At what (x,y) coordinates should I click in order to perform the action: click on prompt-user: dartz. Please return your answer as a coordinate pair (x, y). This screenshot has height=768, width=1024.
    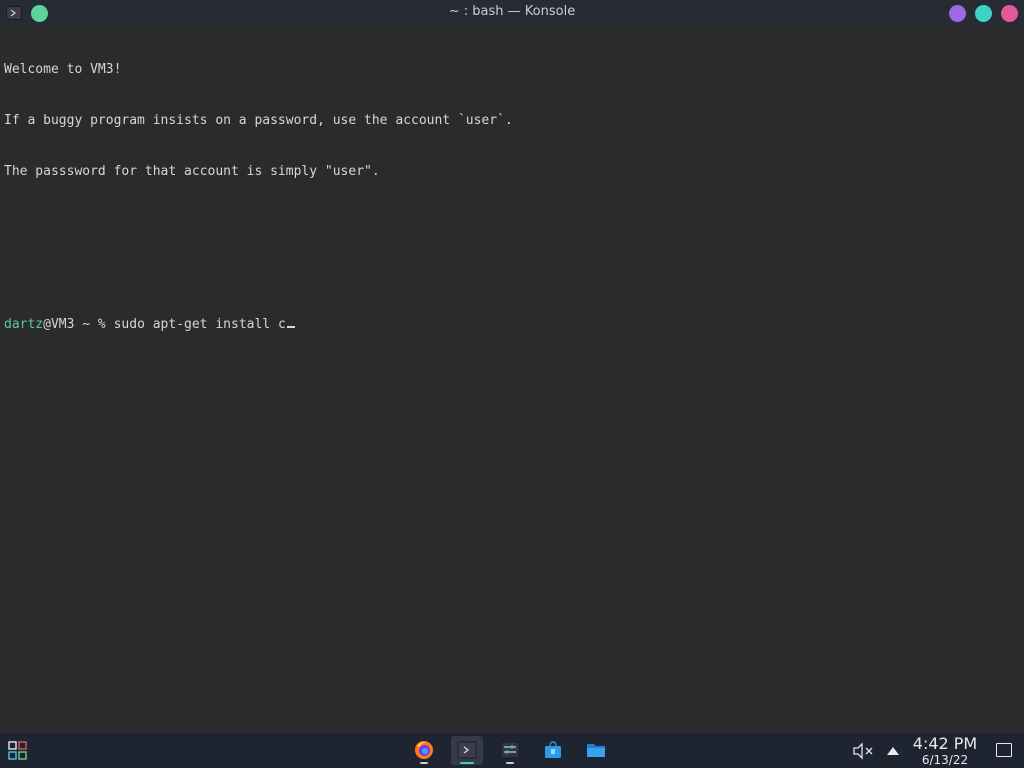
    Looking at the image, I should click on (24, 324).